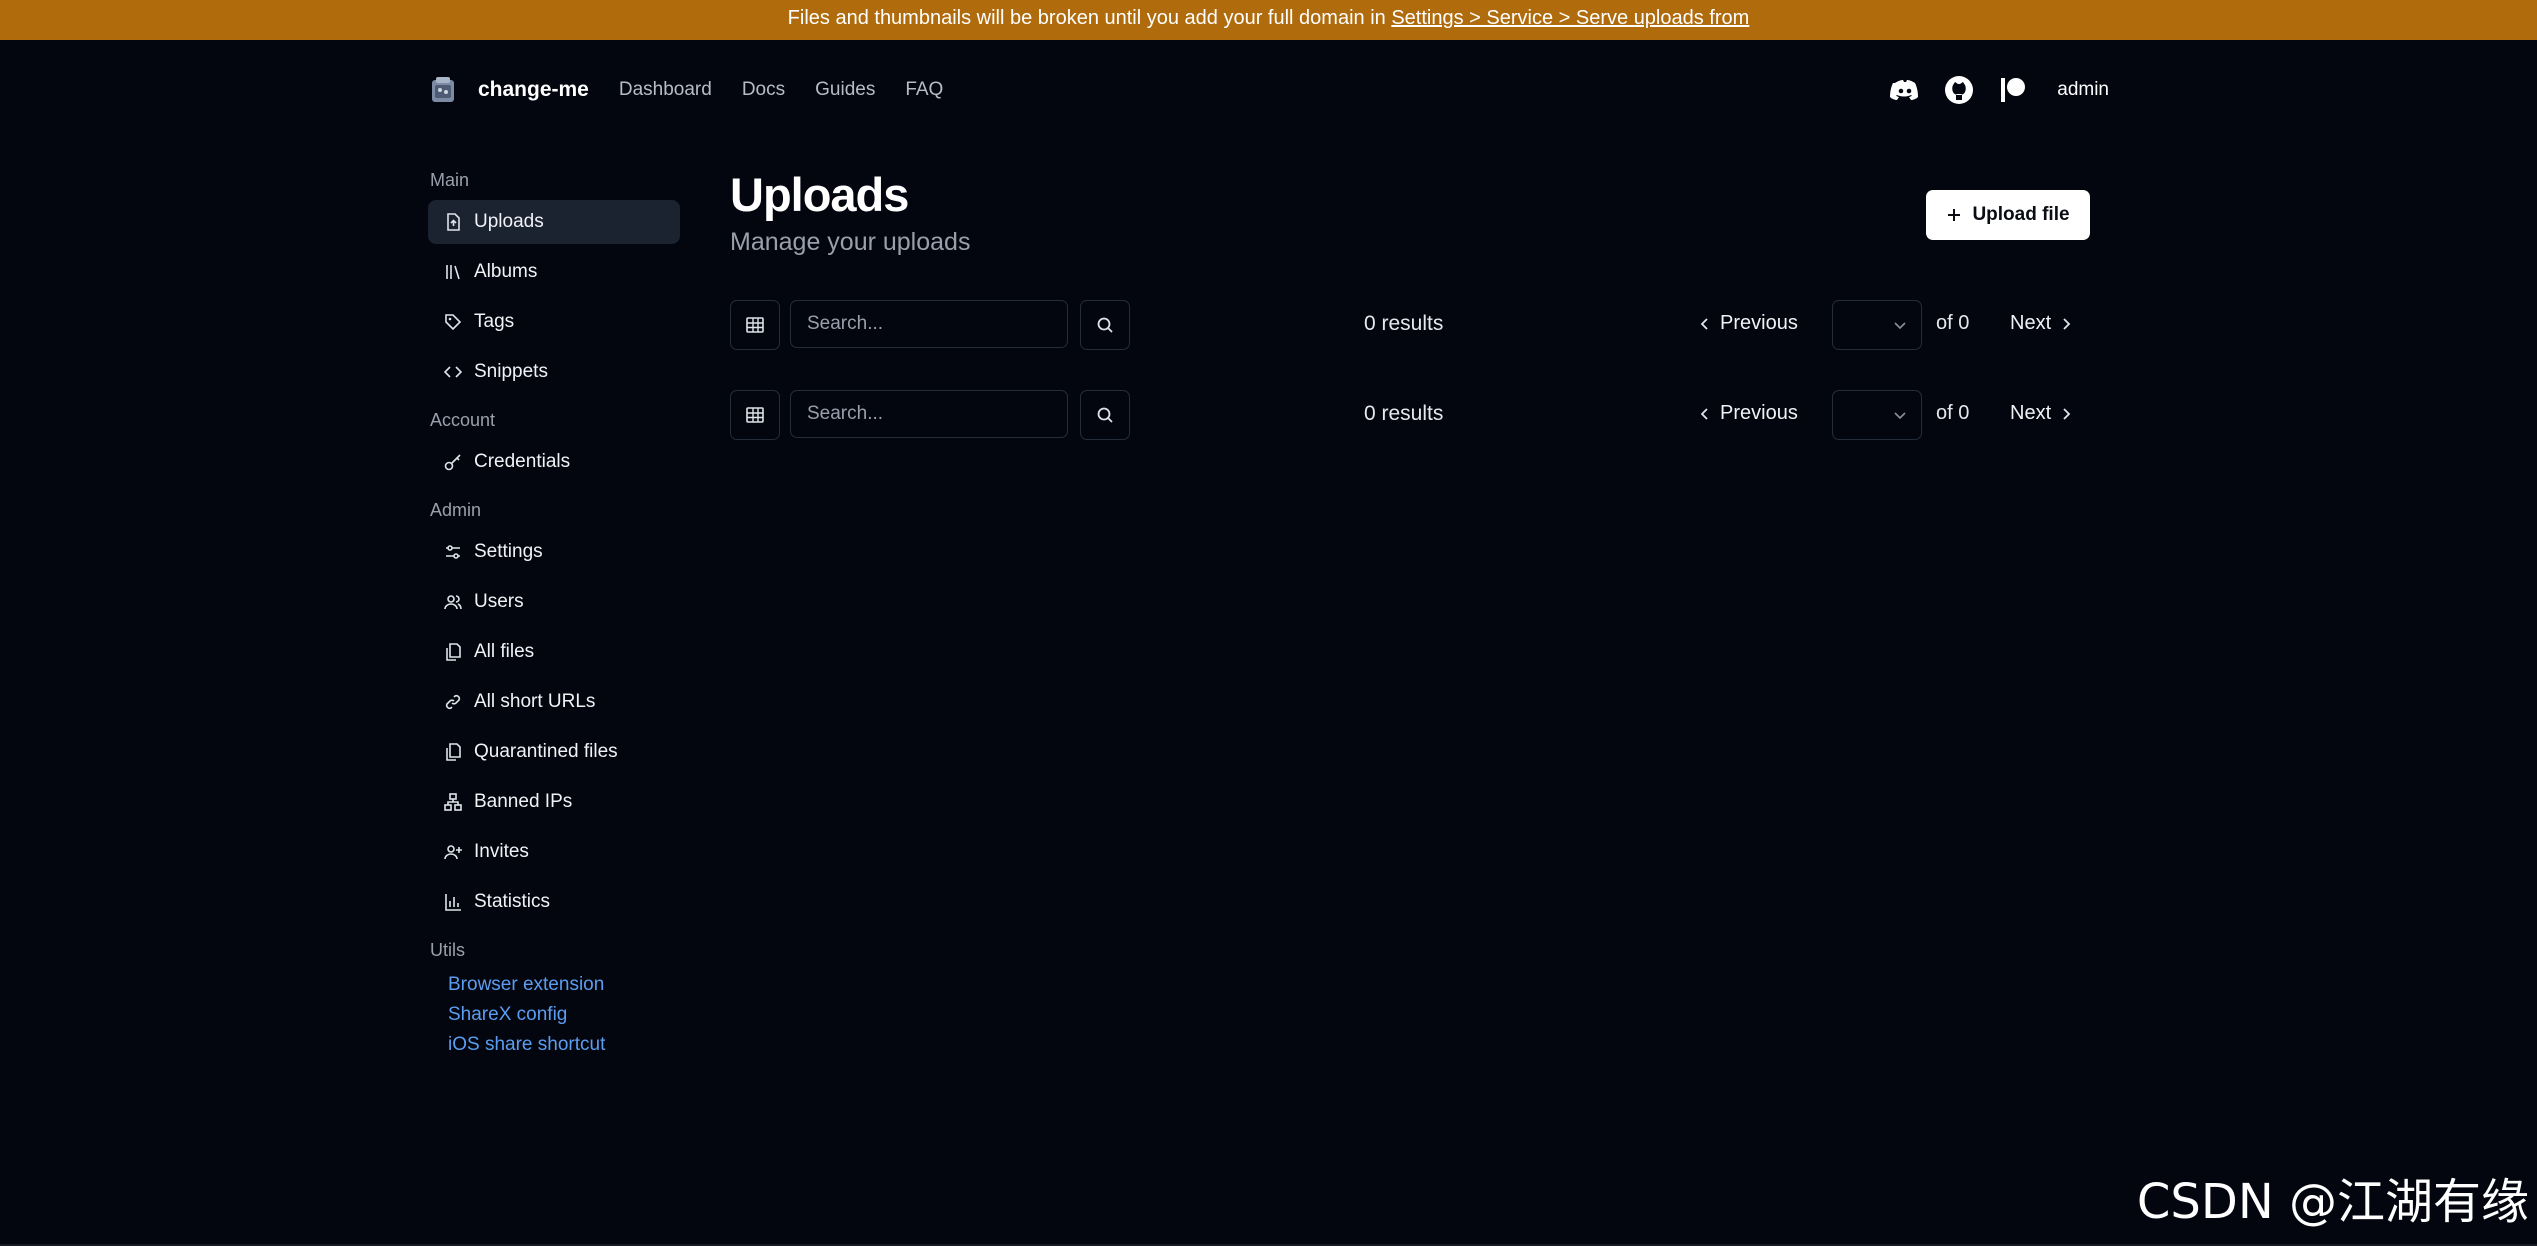 The width and height of the screenshot is (2537, 1246). What do you see at coordinates (850, 242) in the screenshot?
I see `page-subtitle: Manage your uploads` at bounding box center [850, 242].